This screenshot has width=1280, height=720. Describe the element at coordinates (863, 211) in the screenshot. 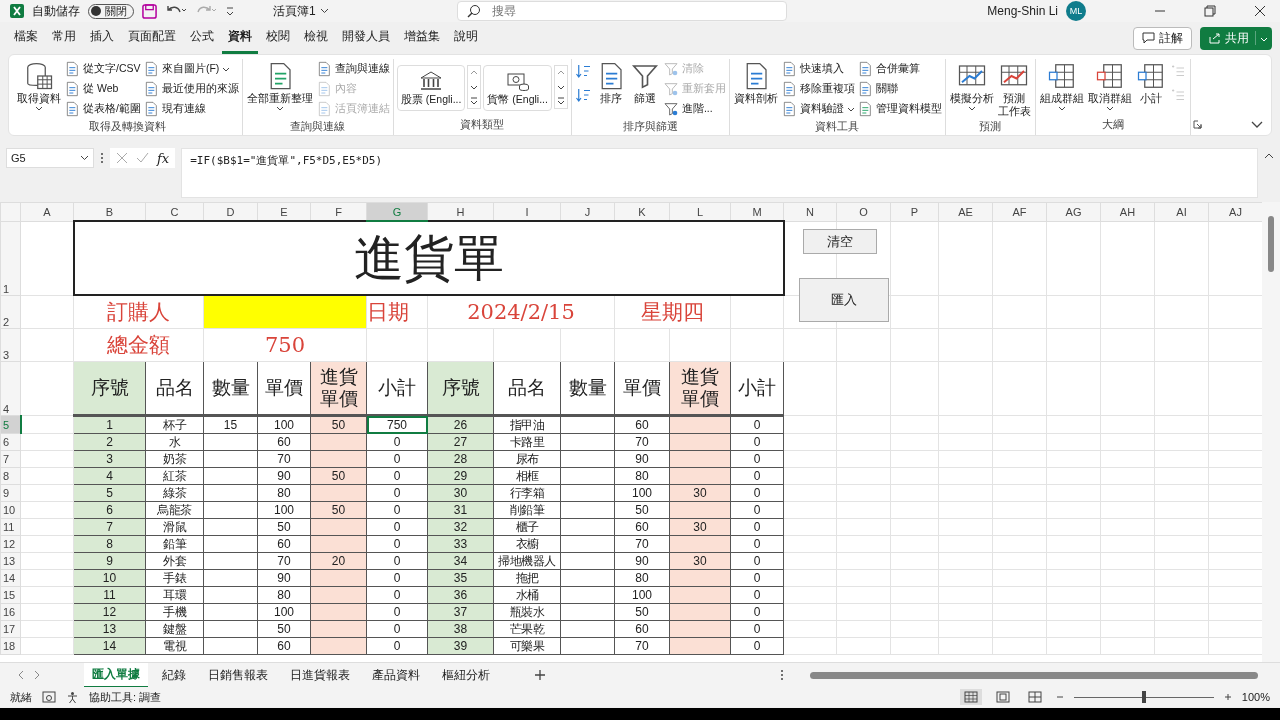

I see `column-header: O` at that location.